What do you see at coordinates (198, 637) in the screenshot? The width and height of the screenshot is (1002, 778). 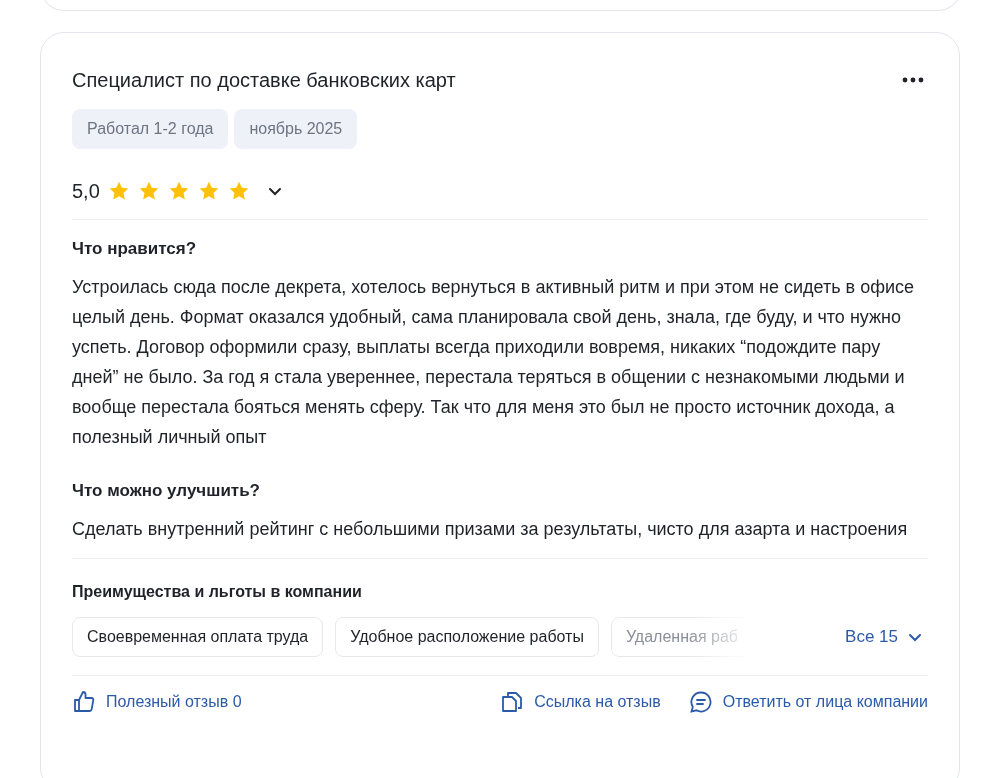 I see `benefit-chip: Своевременная оплата труда` at bounding box center [198, 637].